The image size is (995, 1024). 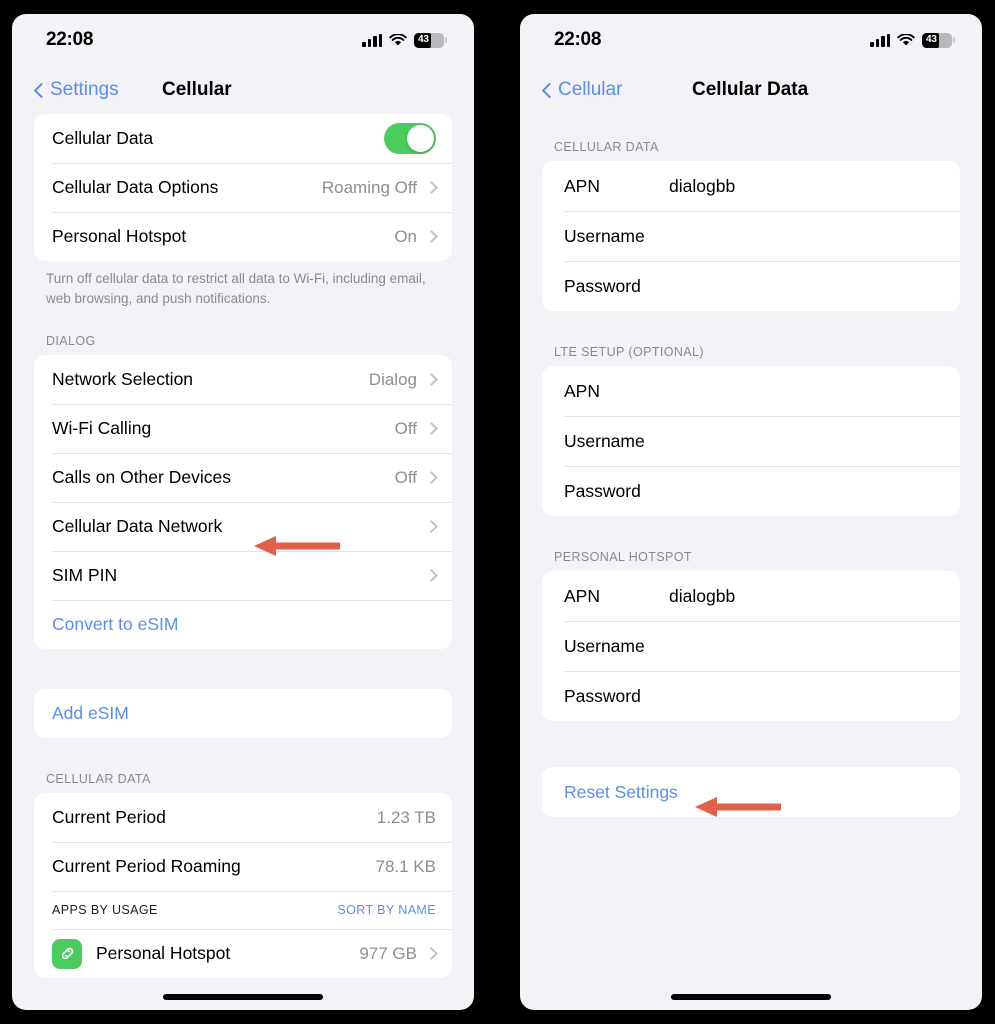 What do you see at coordinates (243, 817) in the screenshot?
I see `row-current-period: Current Period 1.23 TB` at bounding box center [243, 817].